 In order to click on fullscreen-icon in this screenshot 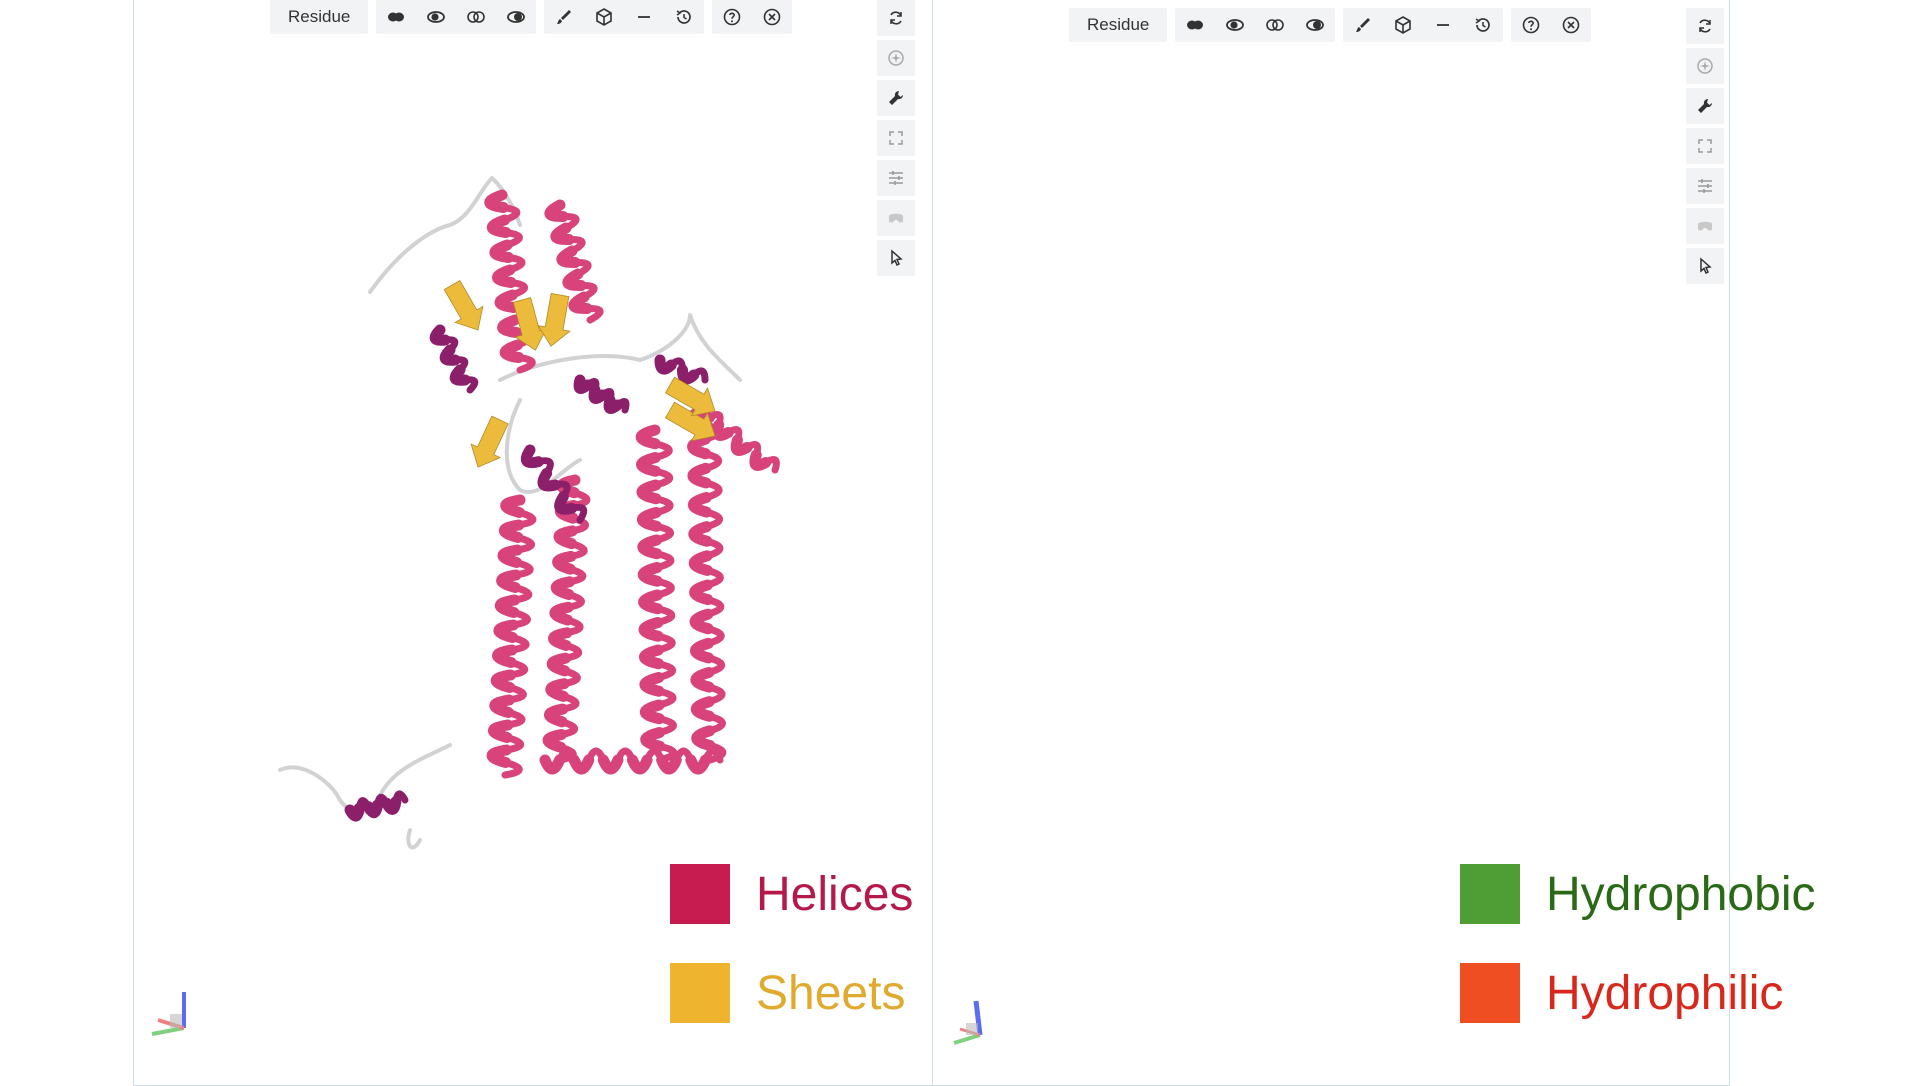, I will do `click(1705, 146)`.